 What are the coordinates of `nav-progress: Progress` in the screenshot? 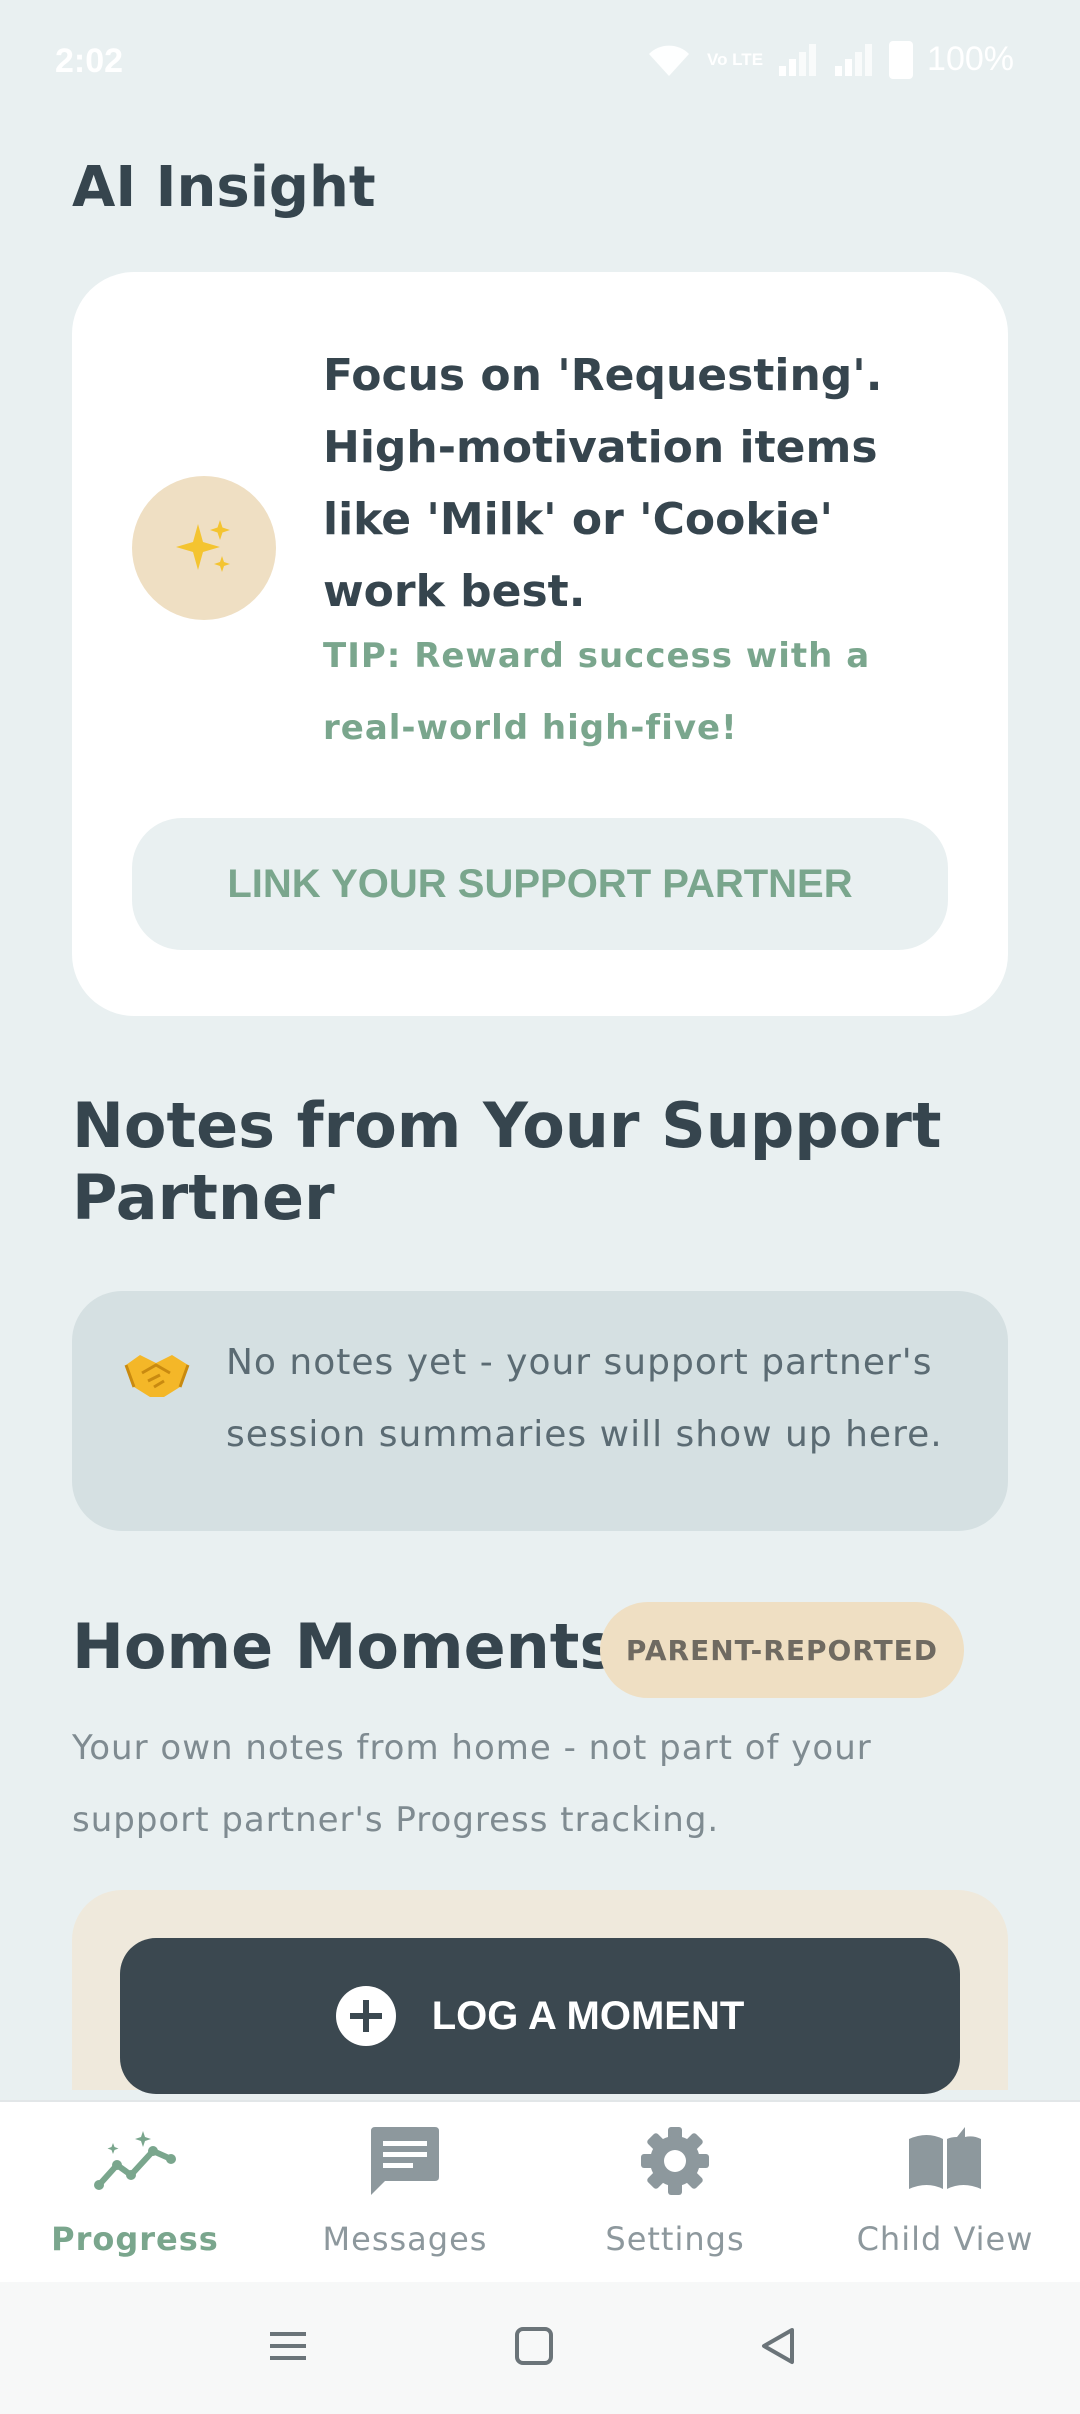 It's located at (135, 2192).